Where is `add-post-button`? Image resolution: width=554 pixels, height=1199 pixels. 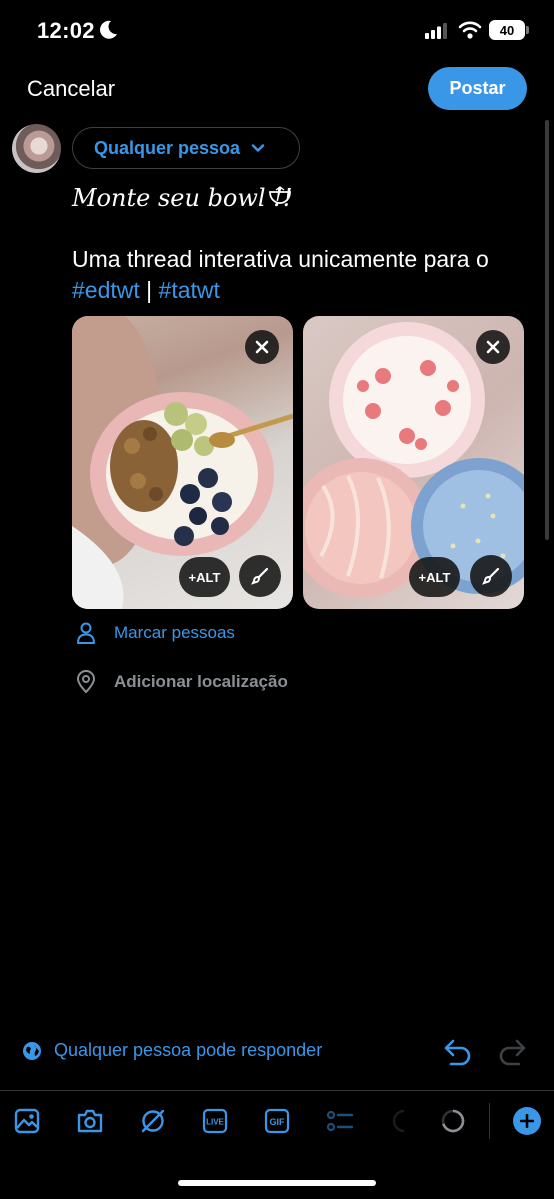
add-post-button is located at coordinates (527, 1121).